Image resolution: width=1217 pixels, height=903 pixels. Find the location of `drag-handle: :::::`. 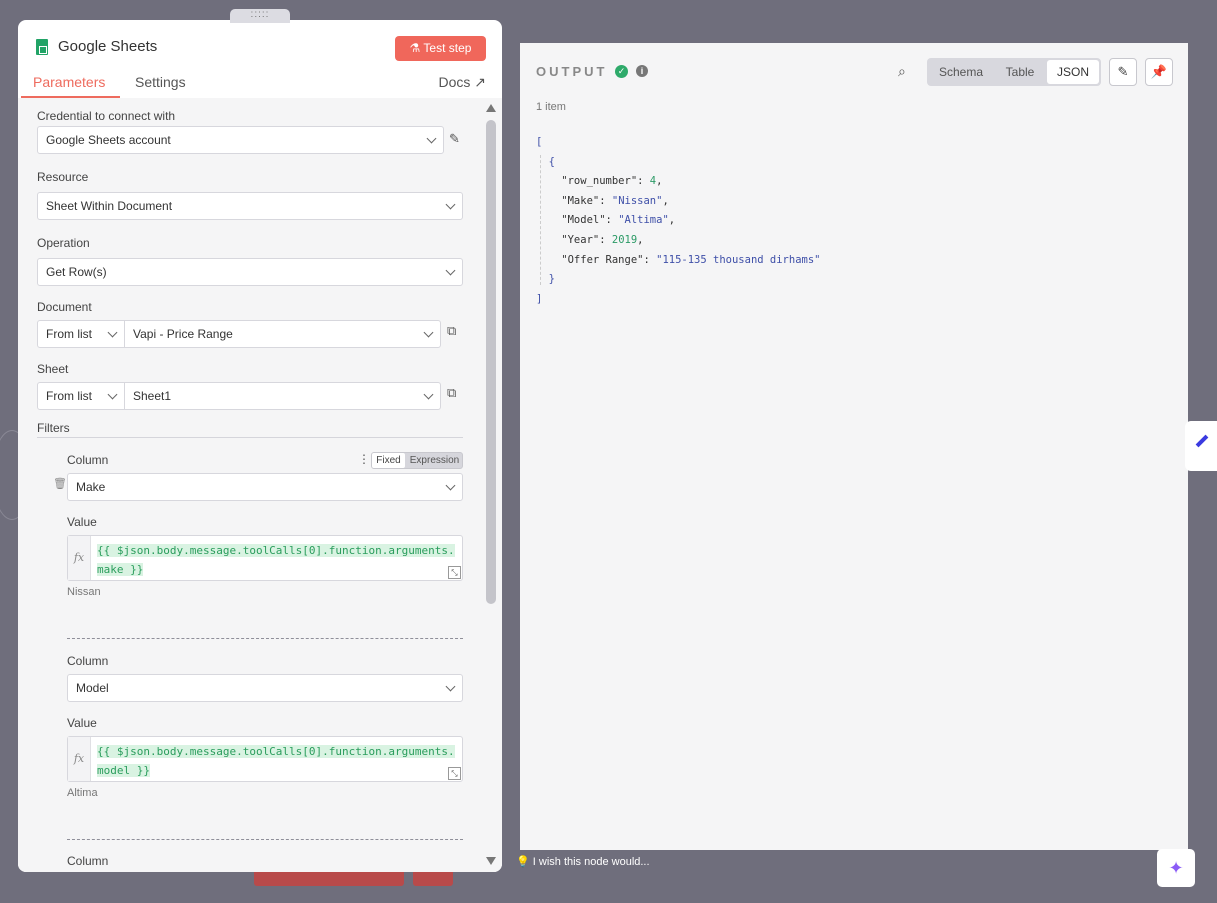

drag-handle: ::::: is located at coordinates (260, 16).